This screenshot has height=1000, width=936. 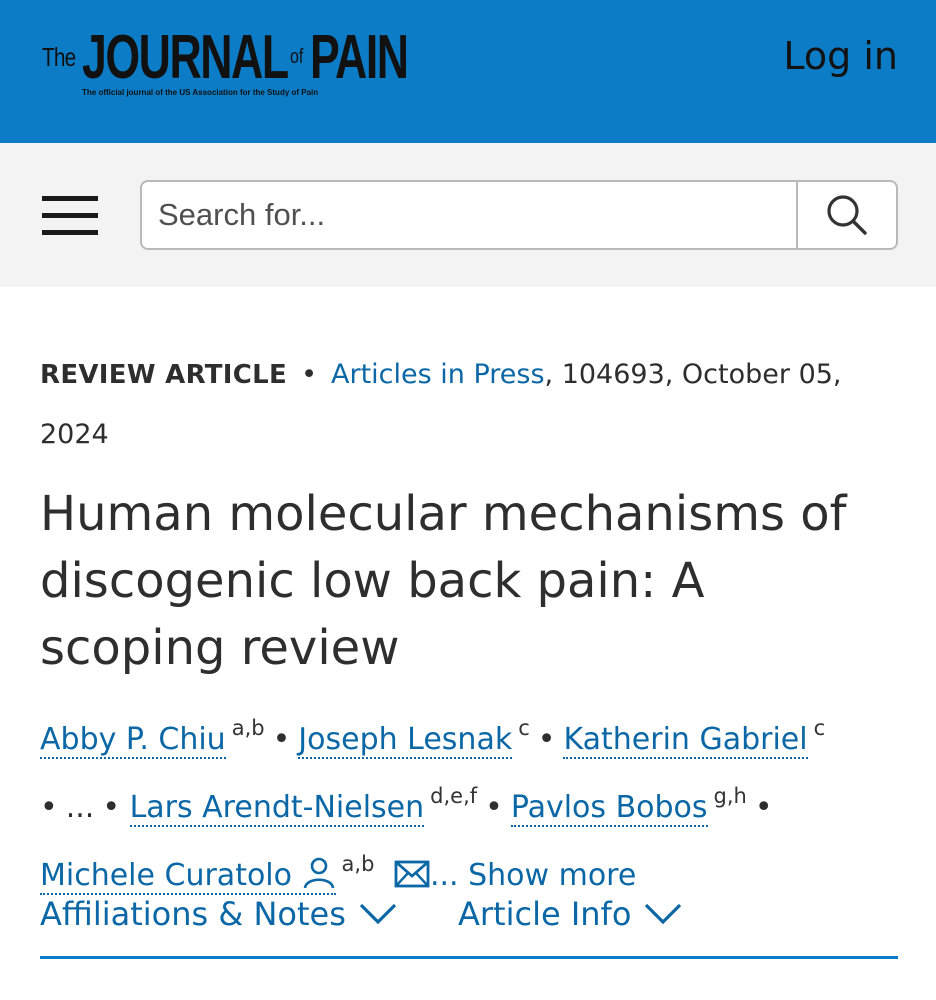 I want to click on search-button, so click(x=846, y=215).